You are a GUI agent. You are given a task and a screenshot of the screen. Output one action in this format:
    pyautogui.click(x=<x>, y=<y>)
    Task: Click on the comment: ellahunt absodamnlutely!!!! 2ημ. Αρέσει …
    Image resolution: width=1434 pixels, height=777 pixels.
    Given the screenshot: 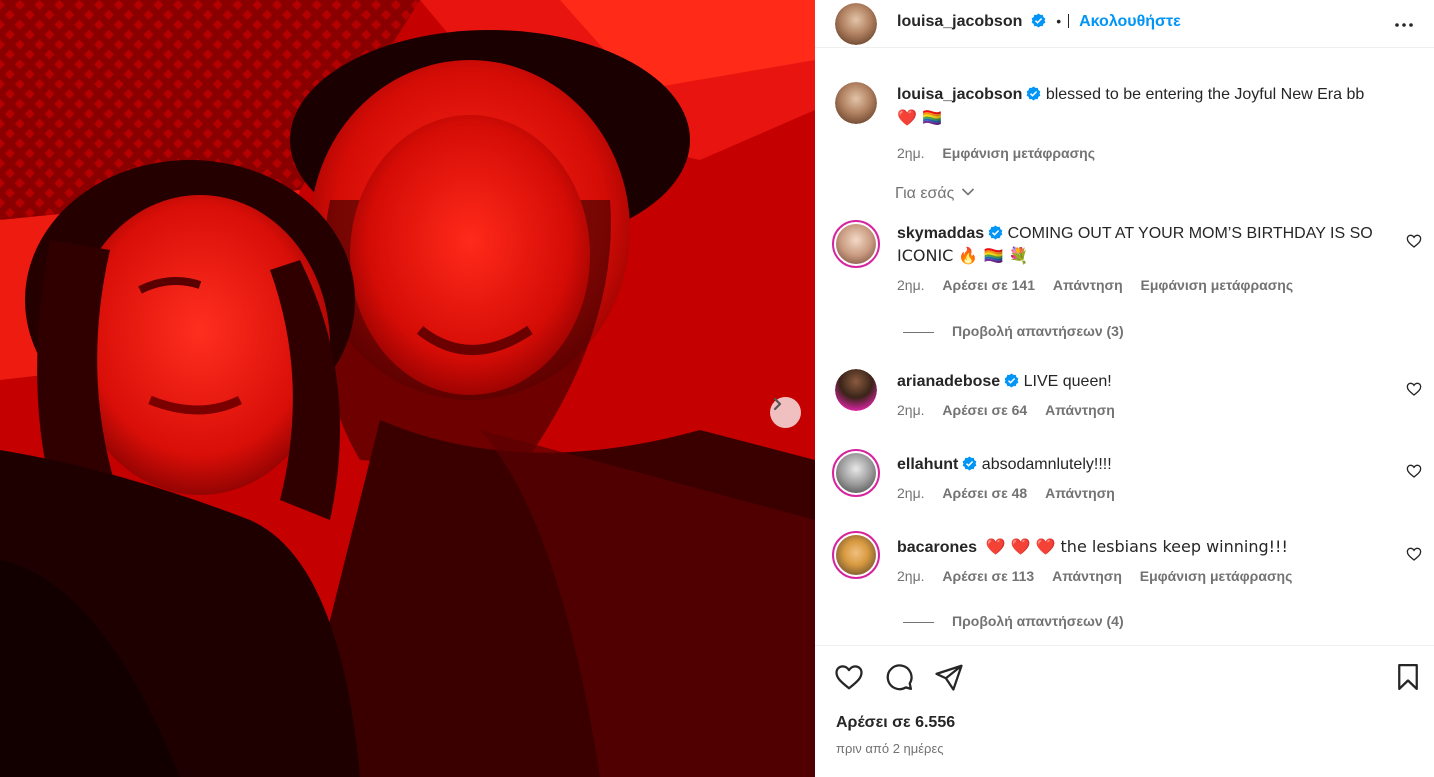 What is the action you would take?
    pyautogui.click(x=1147, y=477)
    